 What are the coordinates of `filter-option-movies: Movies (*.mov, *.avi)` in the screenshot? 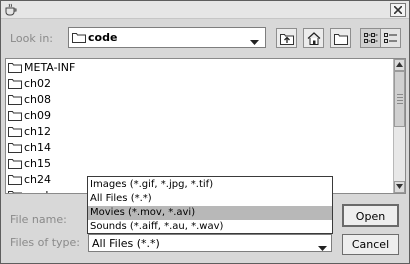 It's located at (210, 213).